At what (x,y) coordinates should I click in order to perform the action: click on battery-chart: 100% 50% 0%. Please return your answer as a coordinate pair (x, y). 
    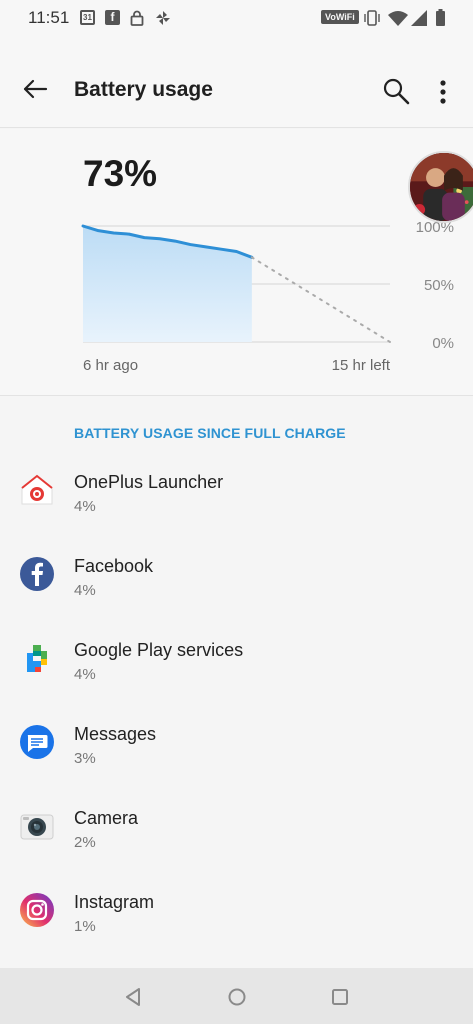
    Looking at the image, I should click on (267, 285).